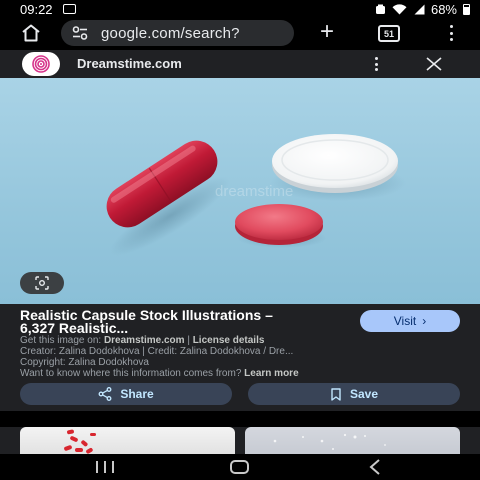 Image resolution: width=480 pixels, height=480 pixels. Describe the element at coordinates (129, 63) in the screenshot. I see `site-name: Dreamstime.com` at that location.